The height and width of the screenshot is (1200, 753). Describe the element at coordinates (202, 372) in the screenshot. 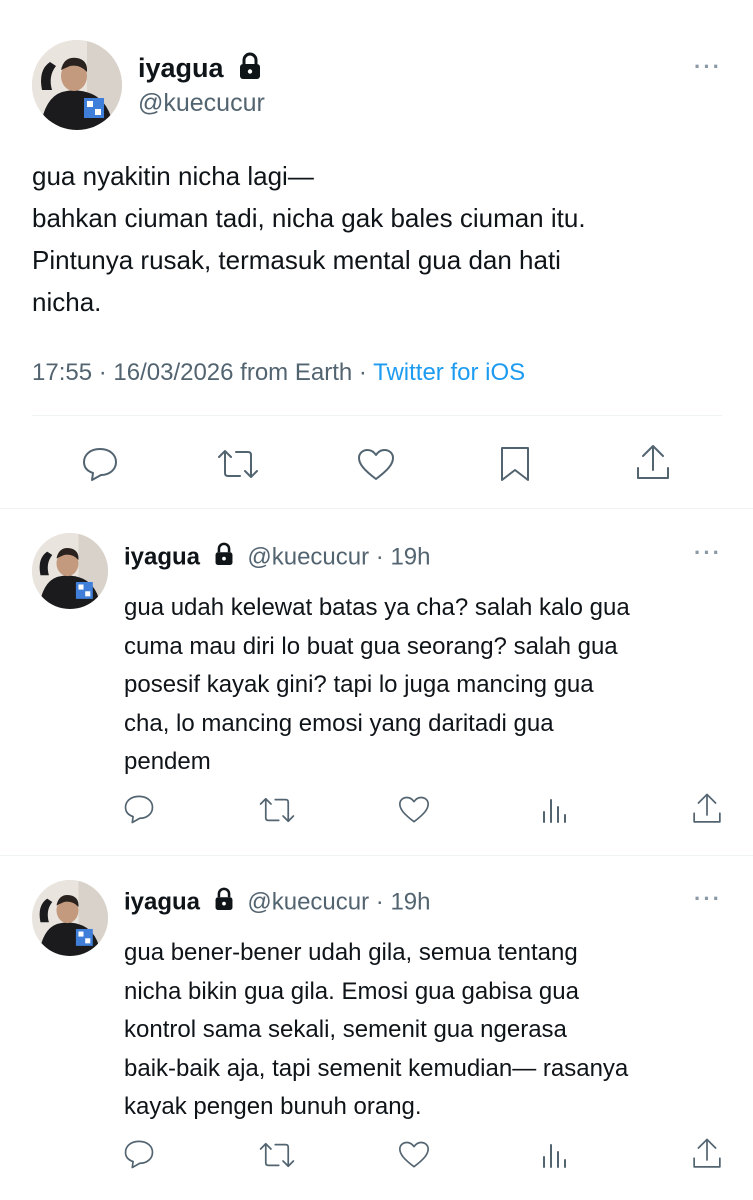

I see `timestamp: 17:55 · 16/03/2026 from Earth ·` at that location.